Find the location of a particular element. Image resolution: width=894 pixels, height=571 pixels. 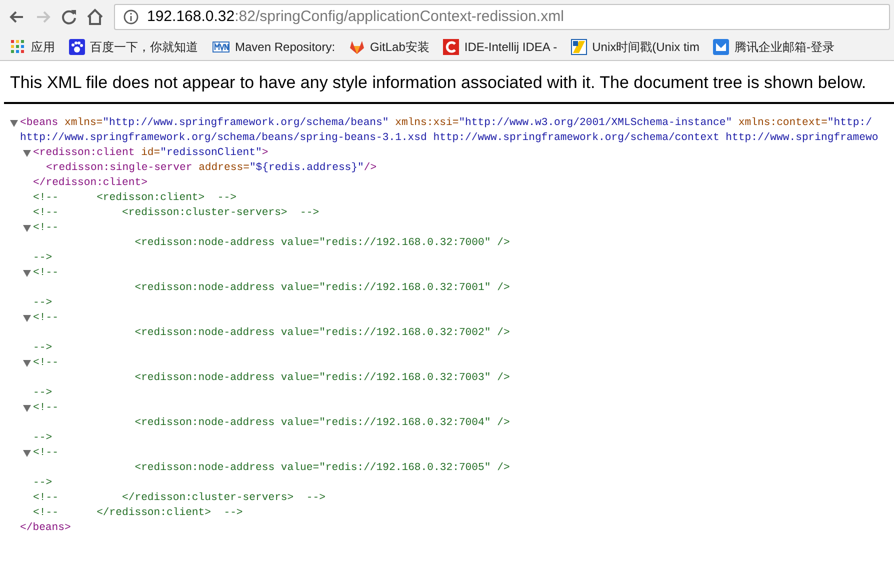

bookmark-item: 腾讯企业邮箱-登录 is located at coordinates (773, 47).